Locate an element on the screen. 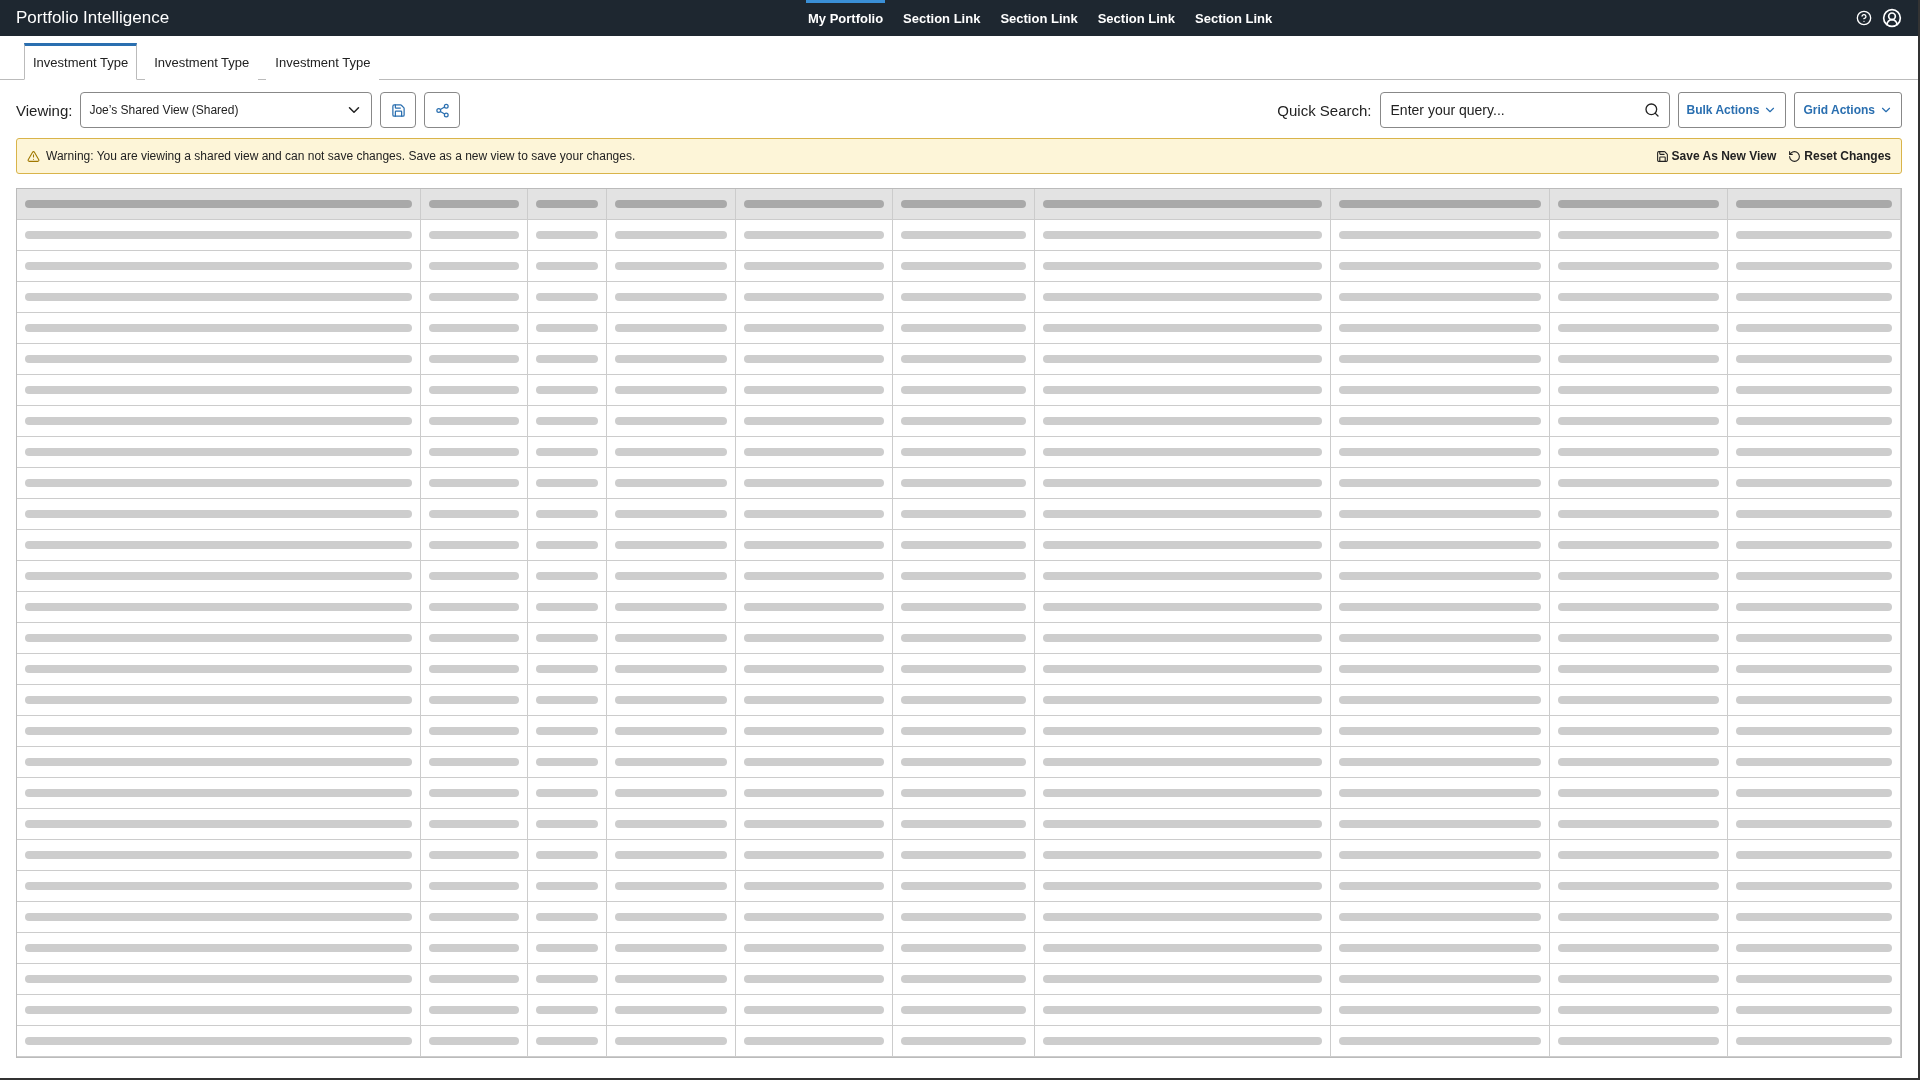  nav-link: My Portfolio is located at coordinates (846, 18).